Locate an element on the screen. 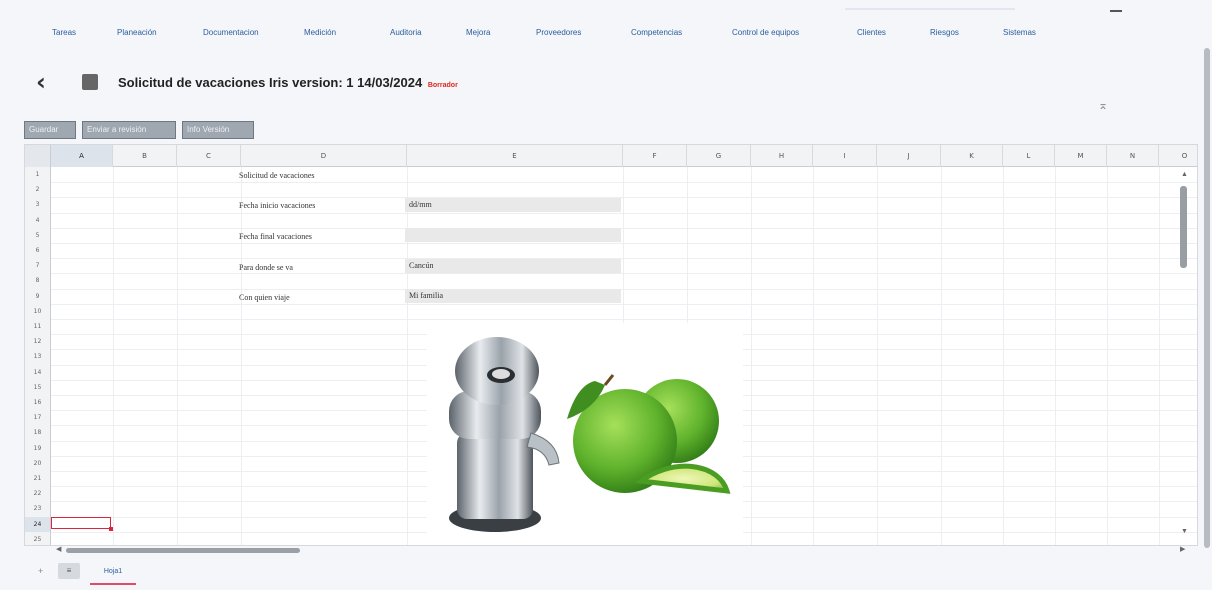  column-header-i: I is located at coordinates (845, 156).